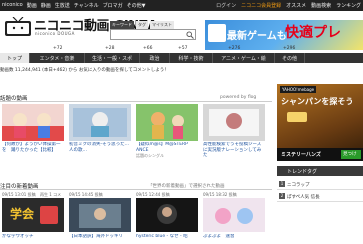 Image resolution: width=363 pixels, height=244 pixels. What do you see at coordinates (122, 25) in the screenshot?
I see `search-tab-keyword: キーワード` at bounding box center [122, 25].